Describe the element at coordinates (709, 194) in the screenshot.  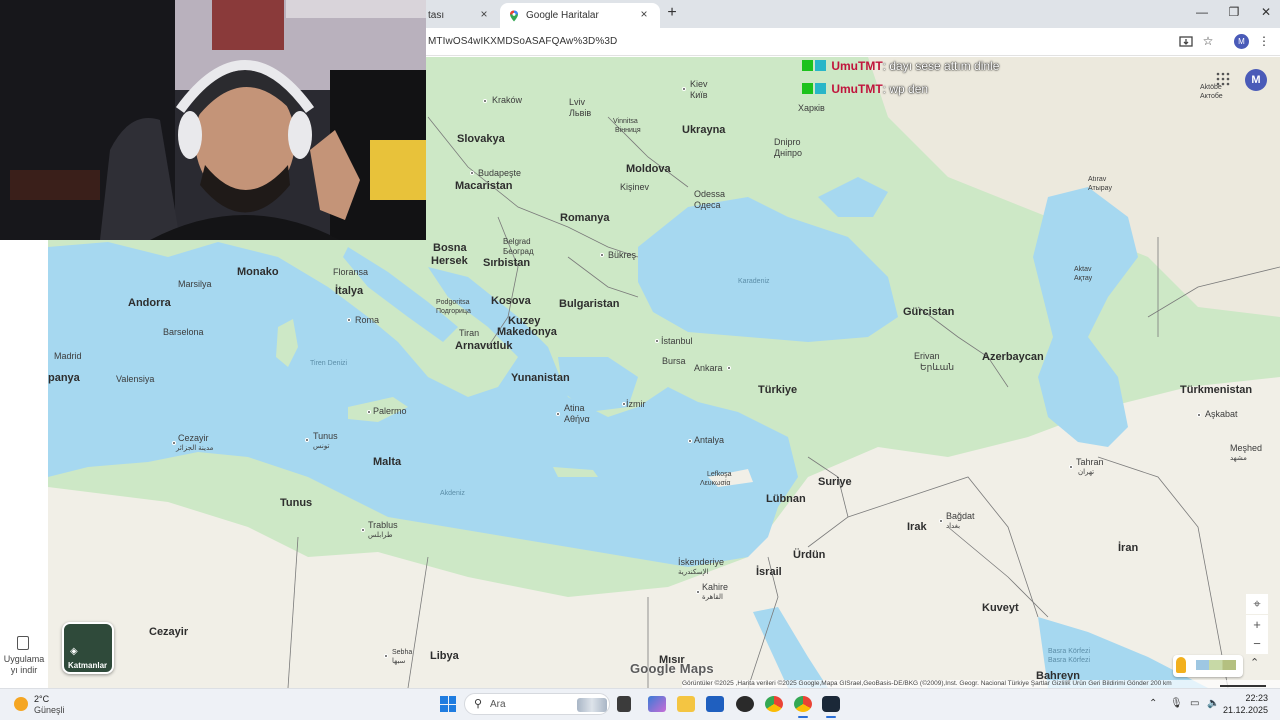
I see `label-odessa: Odessa` at that location.